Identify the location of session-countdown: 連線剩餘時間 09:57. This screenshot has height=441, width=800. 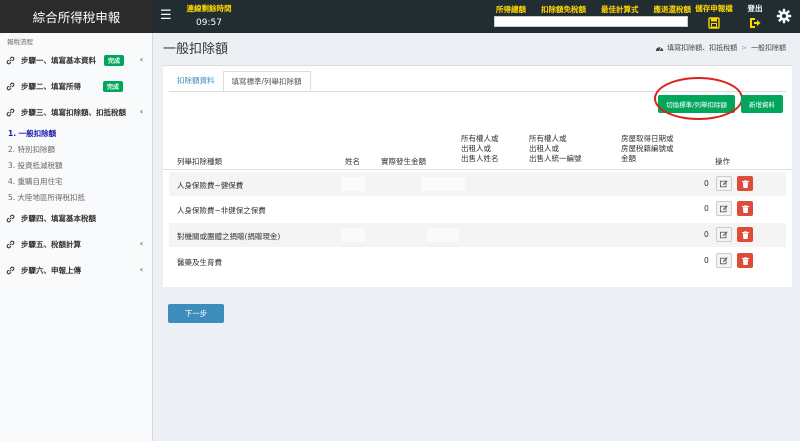
(209, 15).